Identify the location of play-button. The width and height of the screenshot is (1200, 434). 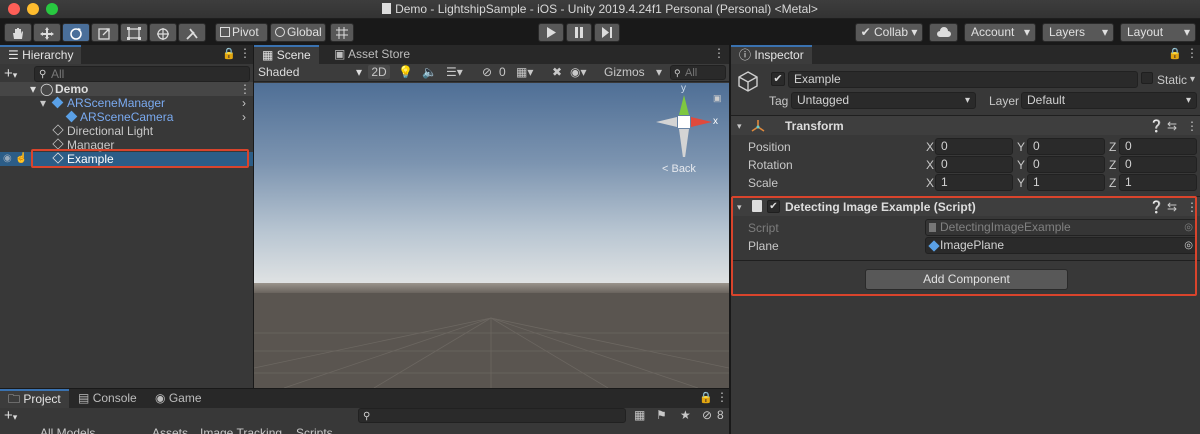
(551, 32).